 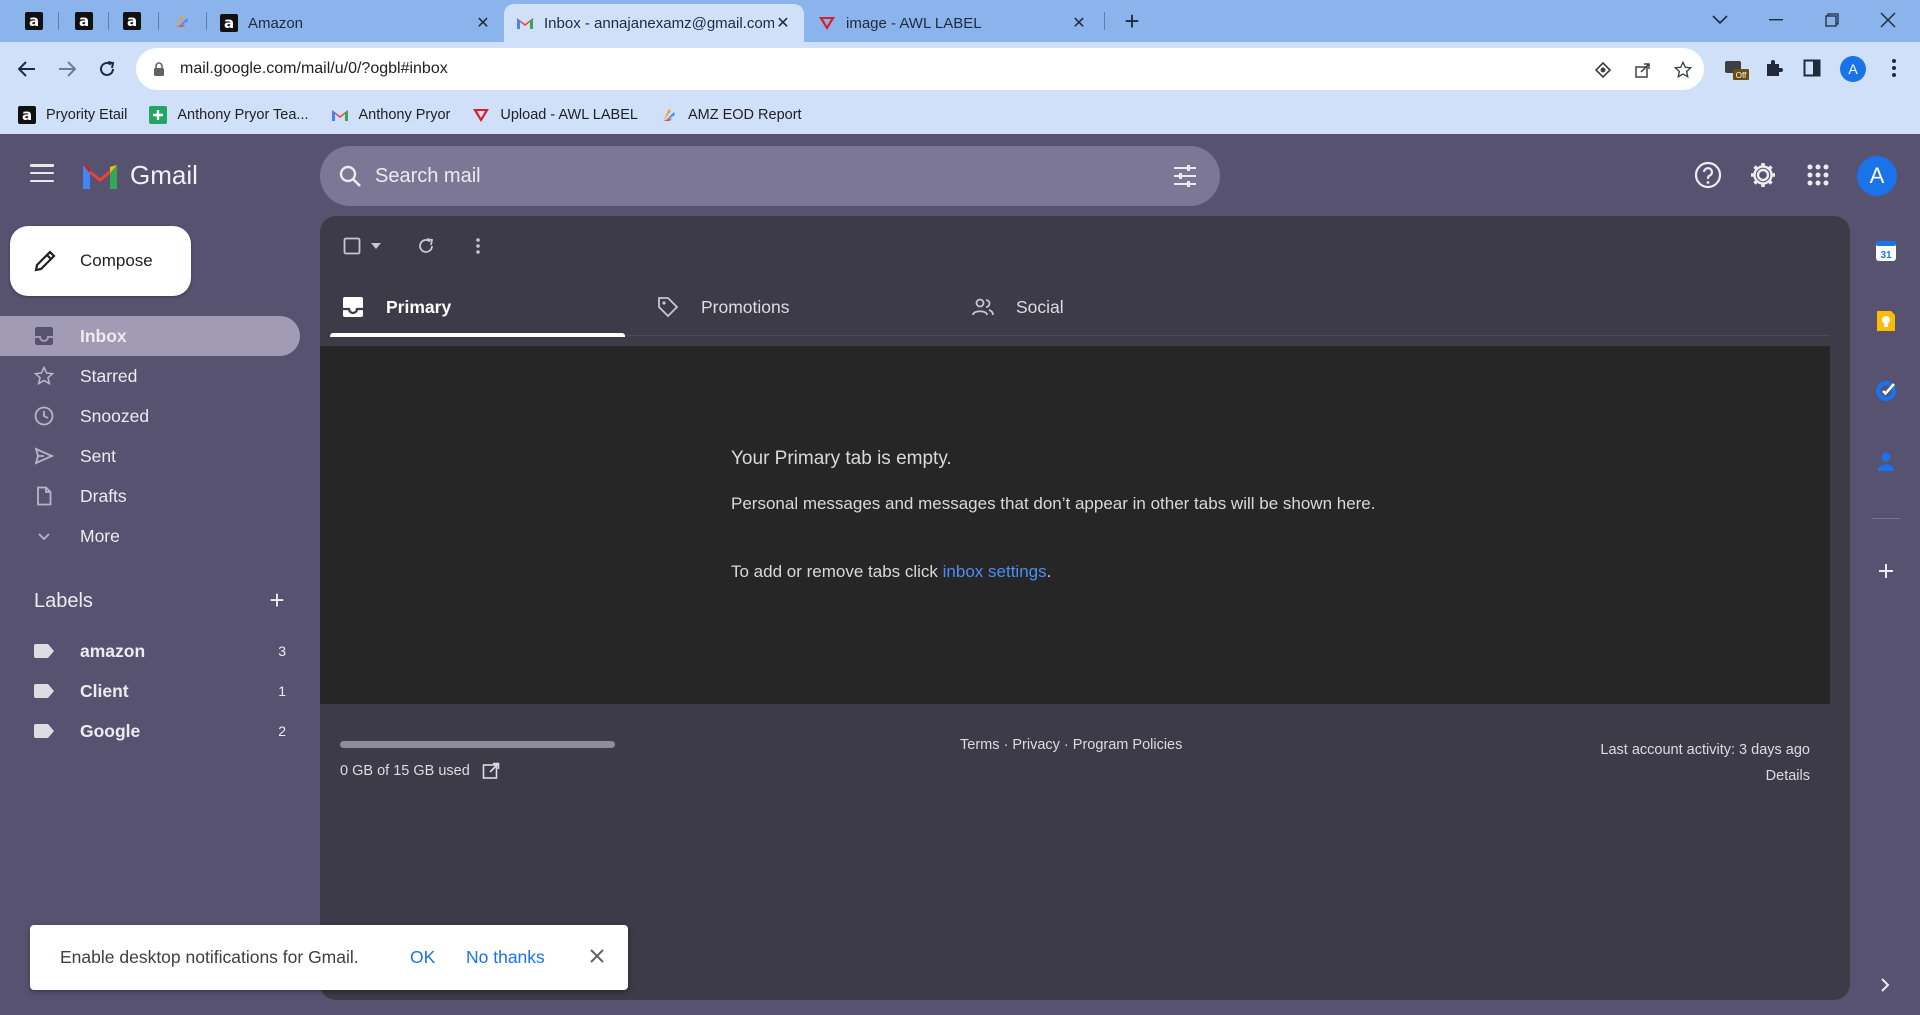 What do you see at coordinates (150, 536) in the screenshot?
I see `nav-more: More` at bounding box center [150, 536].